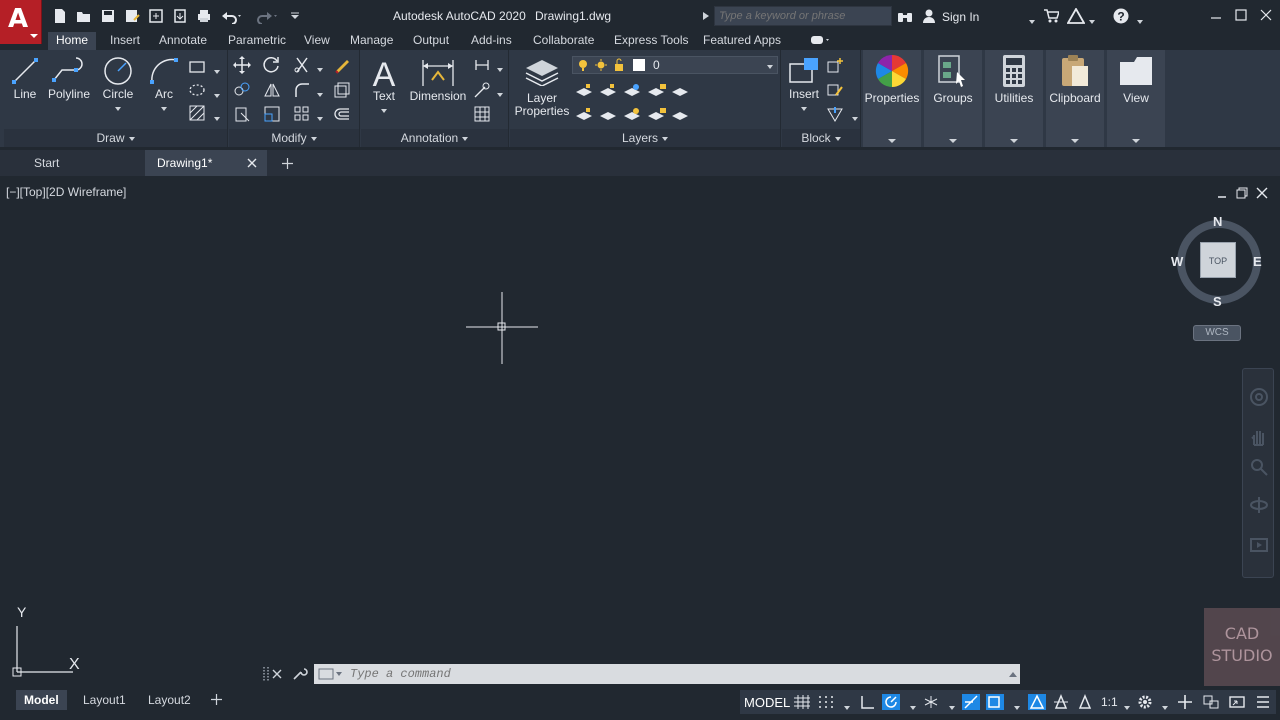 This screenshot has height=720, width=1280. Describe the element at coordinates (742, 41) in the screenshot. I see `tab-featured-apps: Featured Apps` at that location.